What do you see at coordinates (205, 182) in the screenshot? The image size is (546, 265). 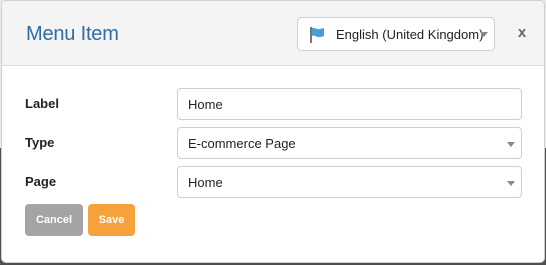 I see `page-select-value: Home` at bounding box center [205, 182].